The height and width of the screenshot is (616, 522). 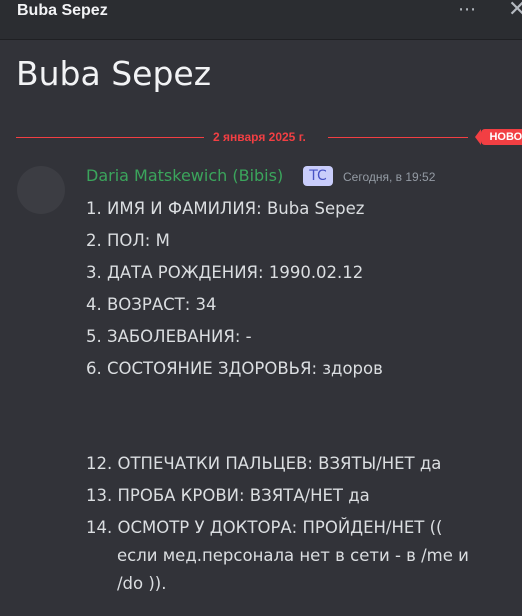 I want to click on divider-line-right, so click(x=398, y=137).